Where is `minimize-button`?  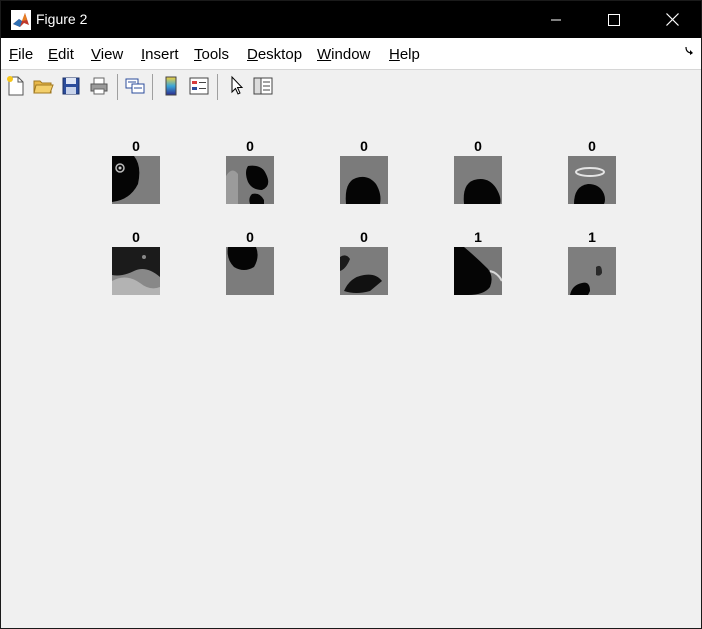
minimize-button is located at coordinates (556, 19).